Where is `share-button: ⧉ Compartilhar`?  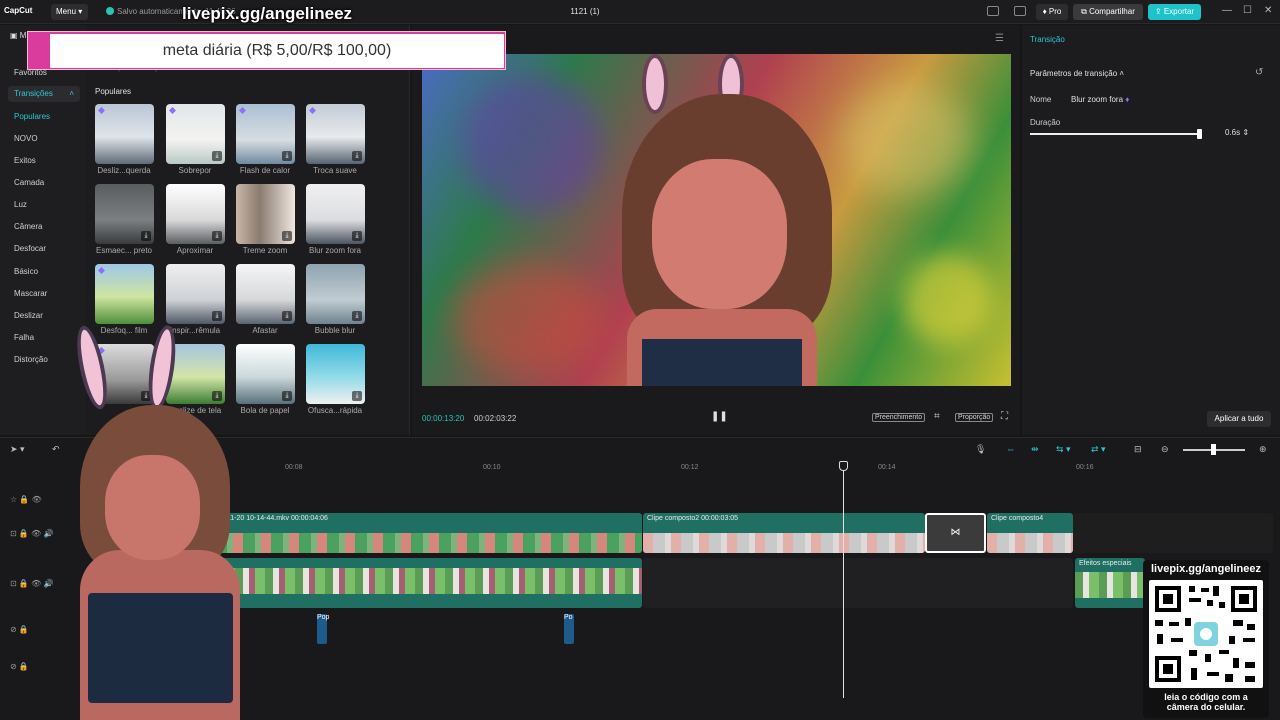
share-button: ⧉ Compartilhar is located at coordinates (1108, 12).